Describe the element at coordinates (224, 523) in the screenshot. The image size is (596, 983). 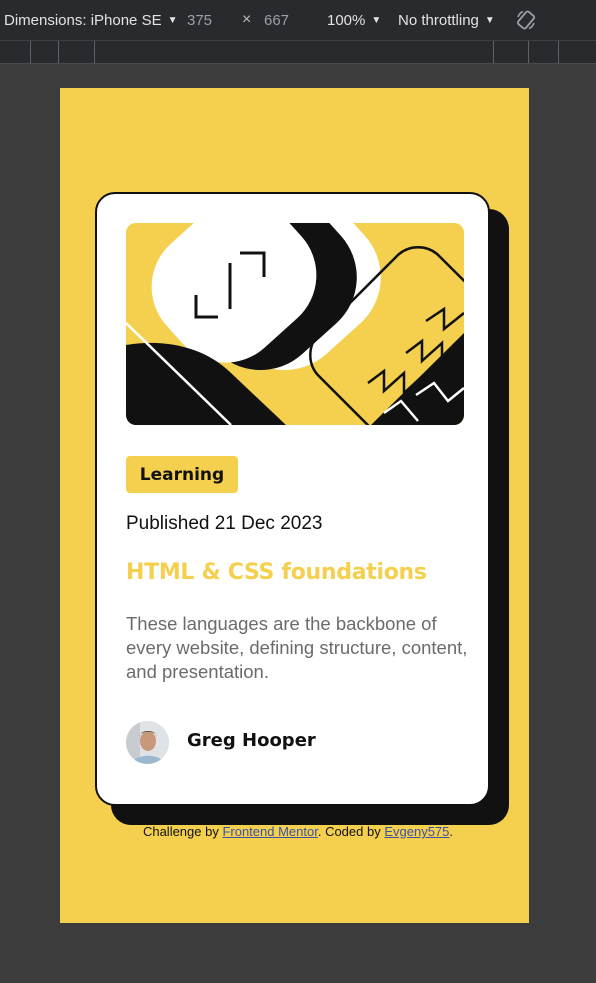
I see `published-date: Published 21 Dec 2023` at that location.